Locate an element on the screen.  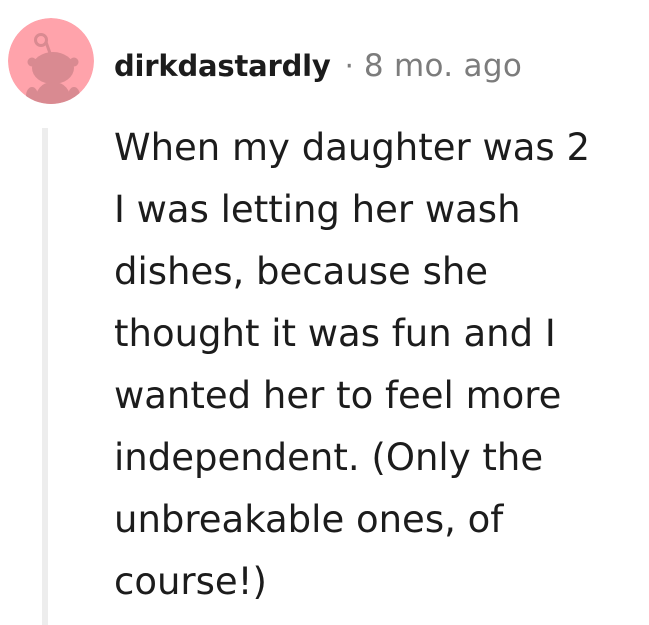
comment-body-line: When my daughter was 2 is located at coordinates (352, 147).